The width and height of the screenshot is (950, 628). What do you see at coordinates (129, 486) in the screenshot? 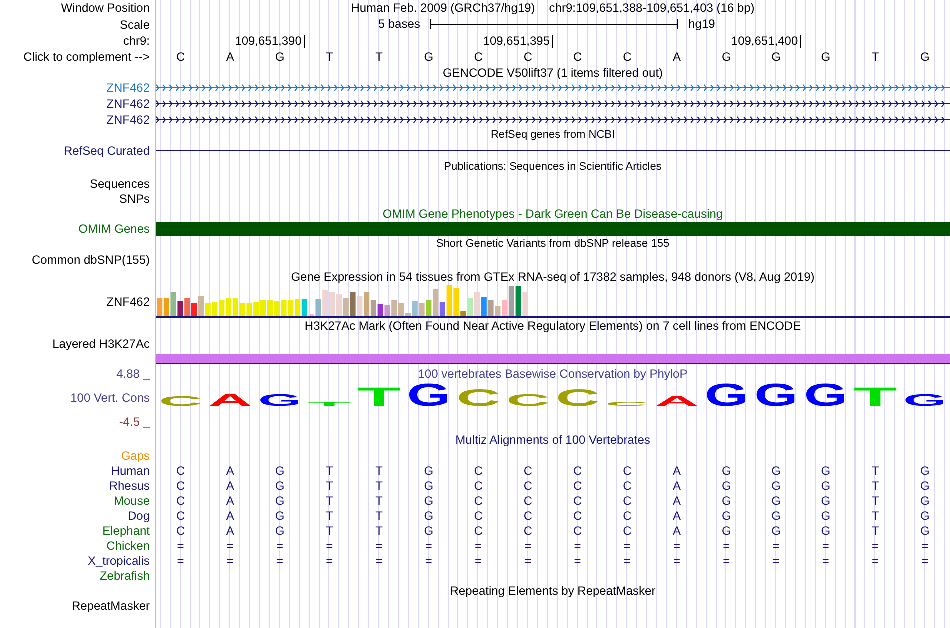
I see `species-label: Rhesus` at bounding box center [129, 486].